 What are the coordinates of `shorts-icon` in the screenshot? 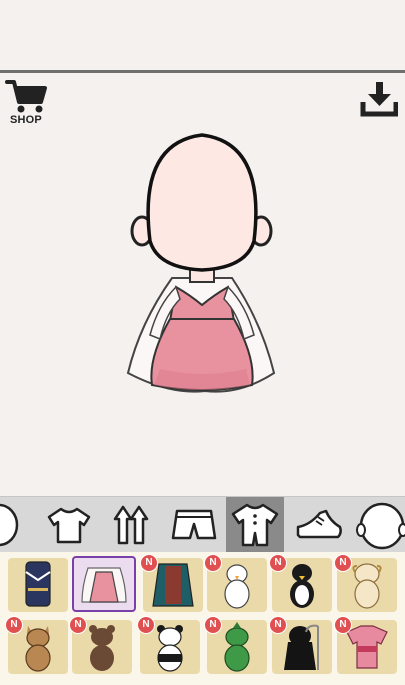 It's located at (194, 524).